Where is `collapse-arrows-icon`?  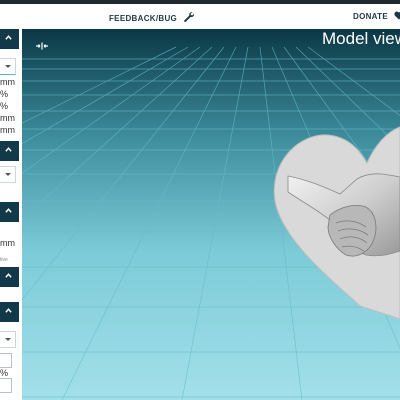 collapse-arrows-icon is located at coordinates (42, 46).